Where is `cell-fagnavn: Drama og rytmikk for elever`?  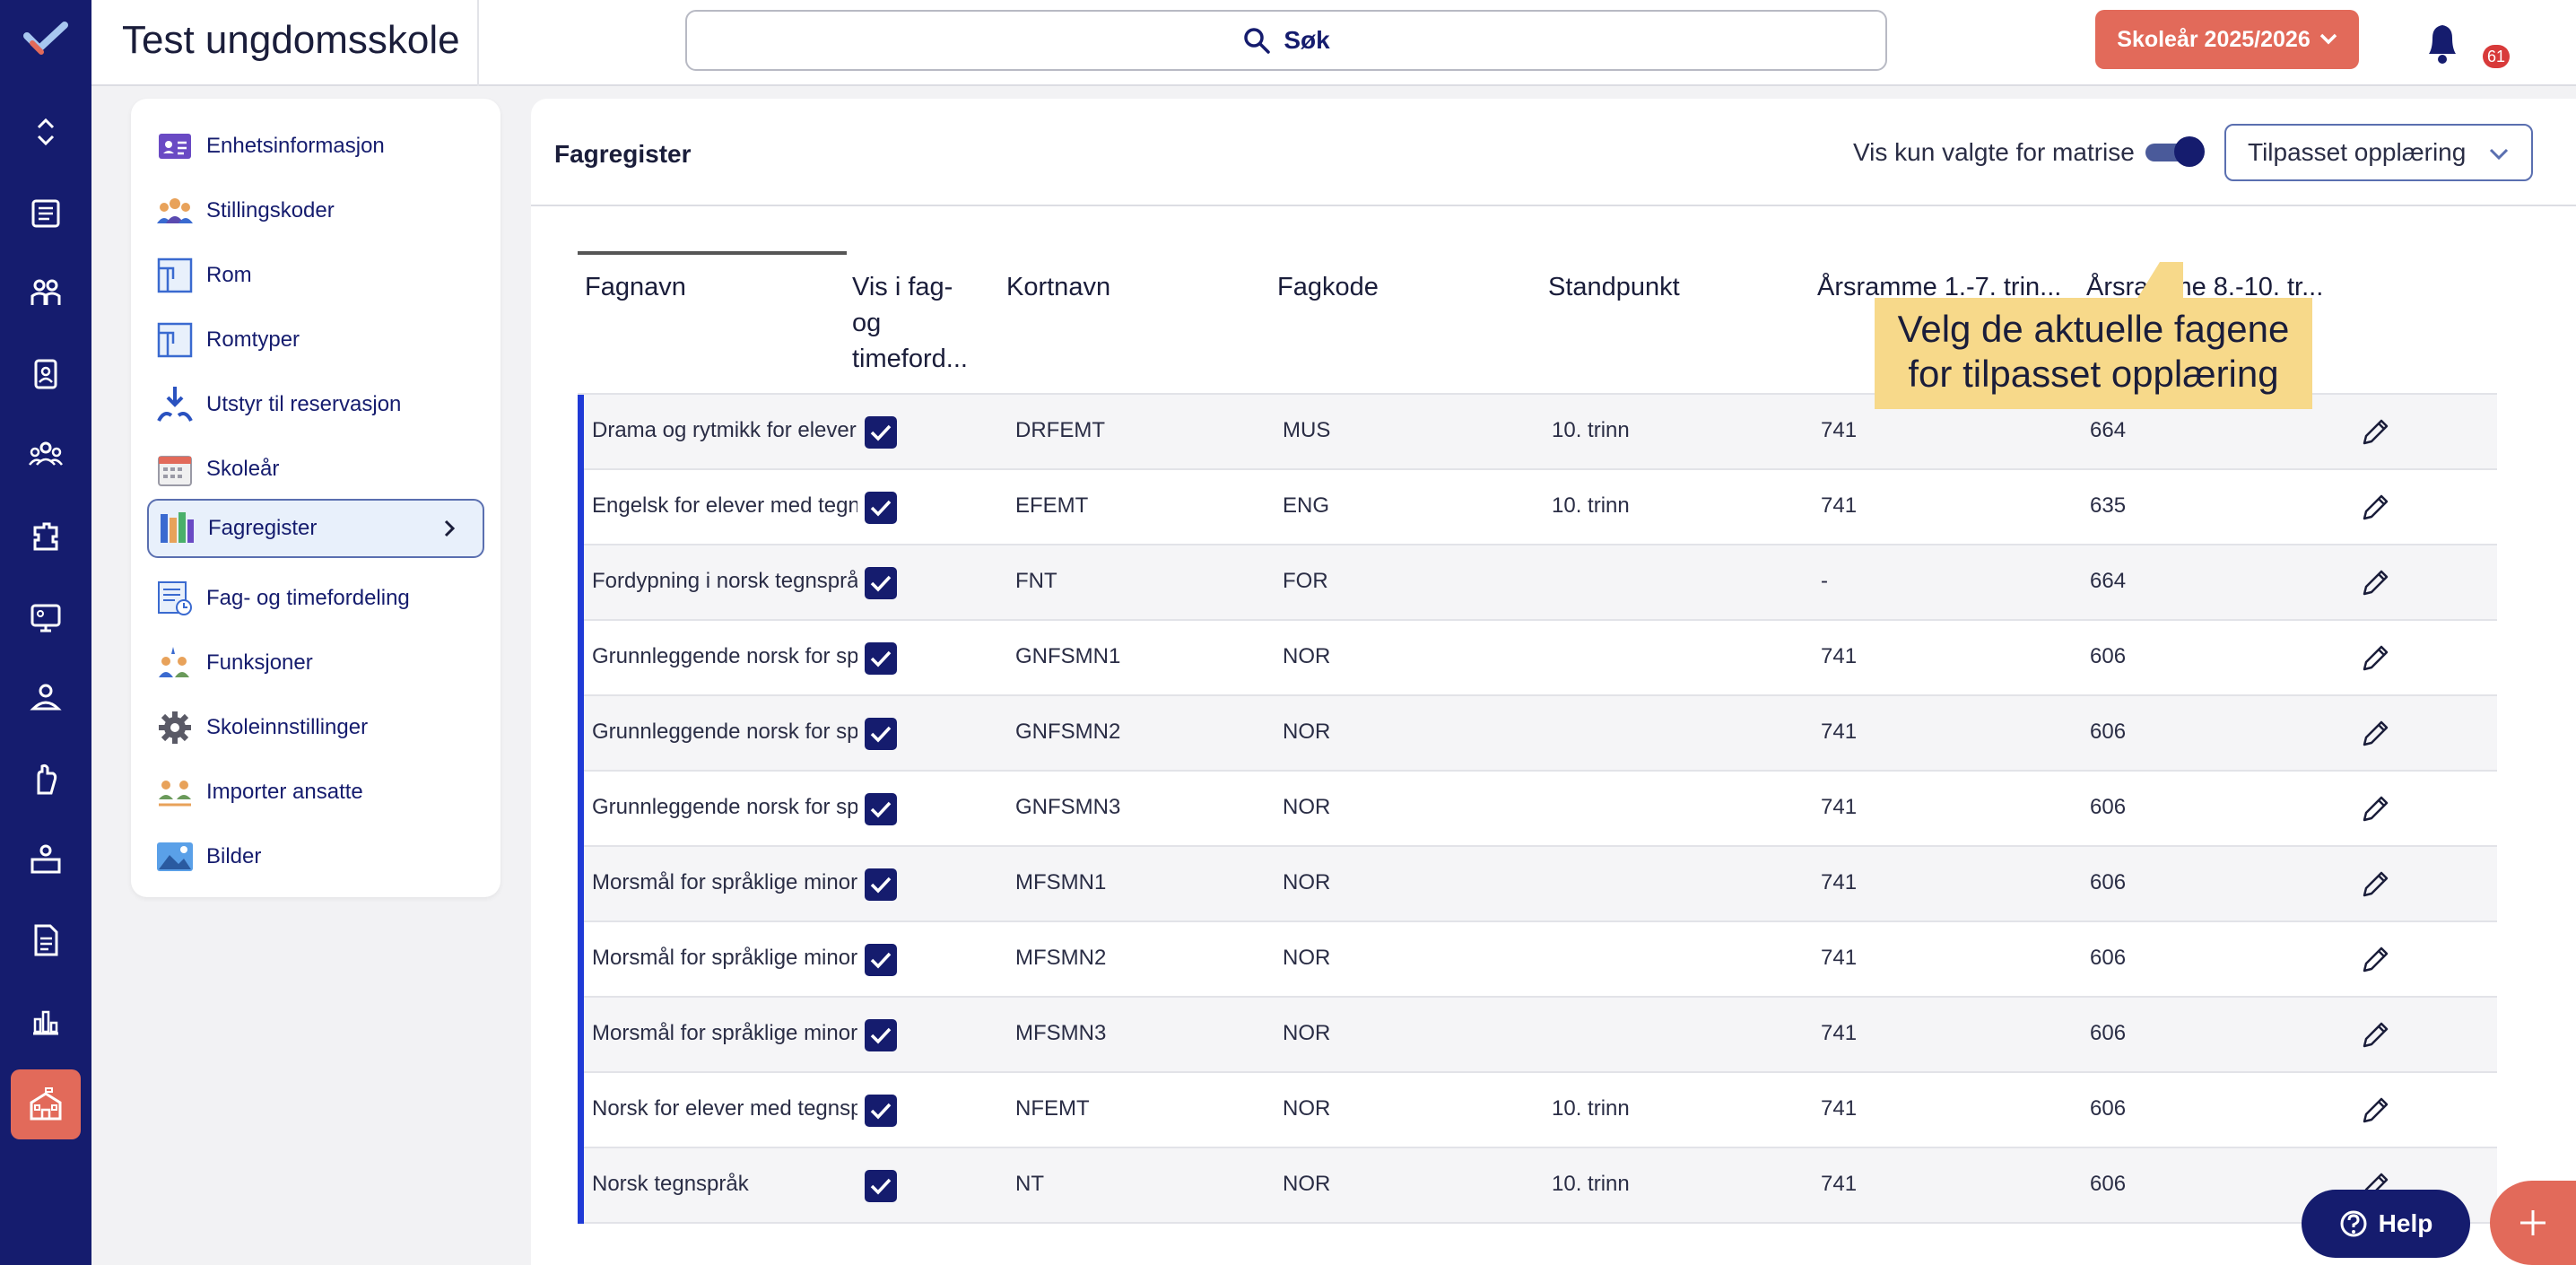 cell-fagnavn: Drama og rytmikk for elever is located at coordinates (724, 430).